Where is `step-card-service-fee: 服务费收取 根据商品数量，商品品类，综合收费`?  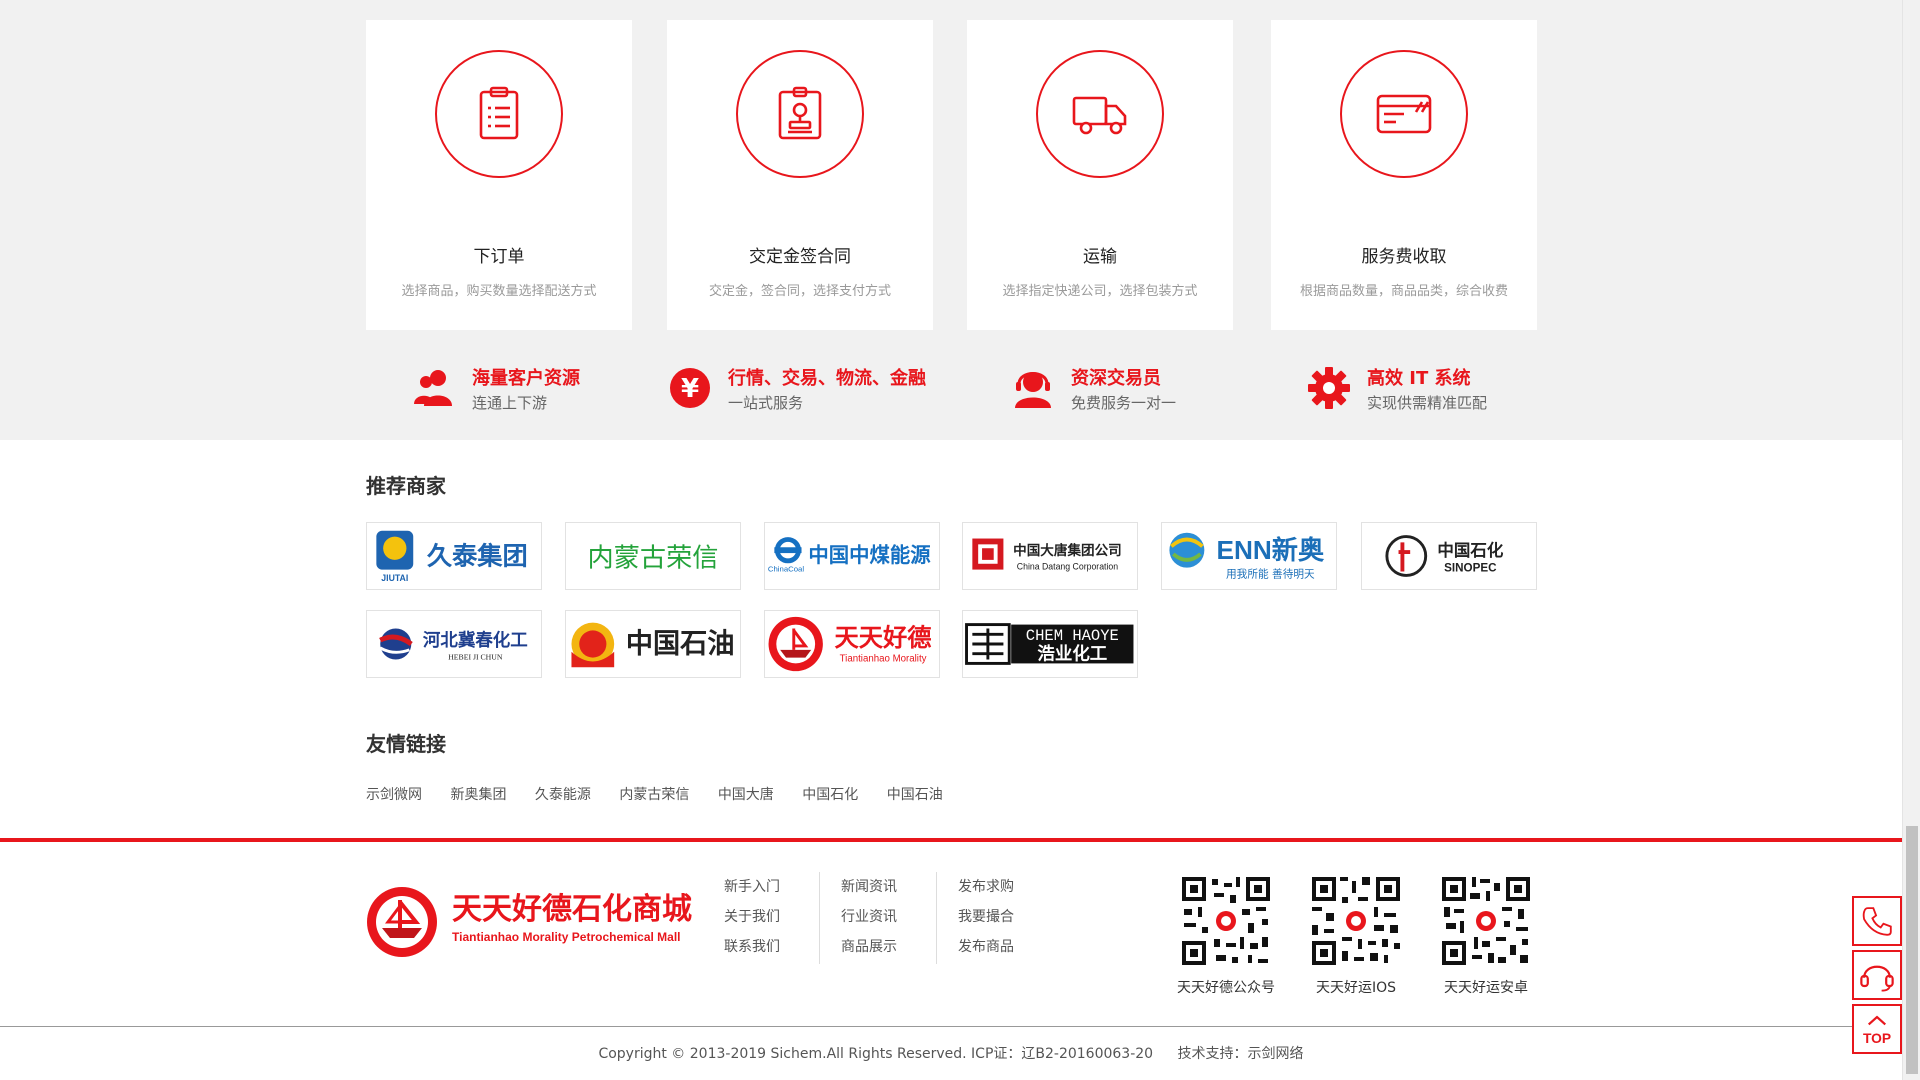 step-card-service-fee: 服务费收取 根据商品数量，商品品类，综合收费 is located at coordinates (1404, 175).